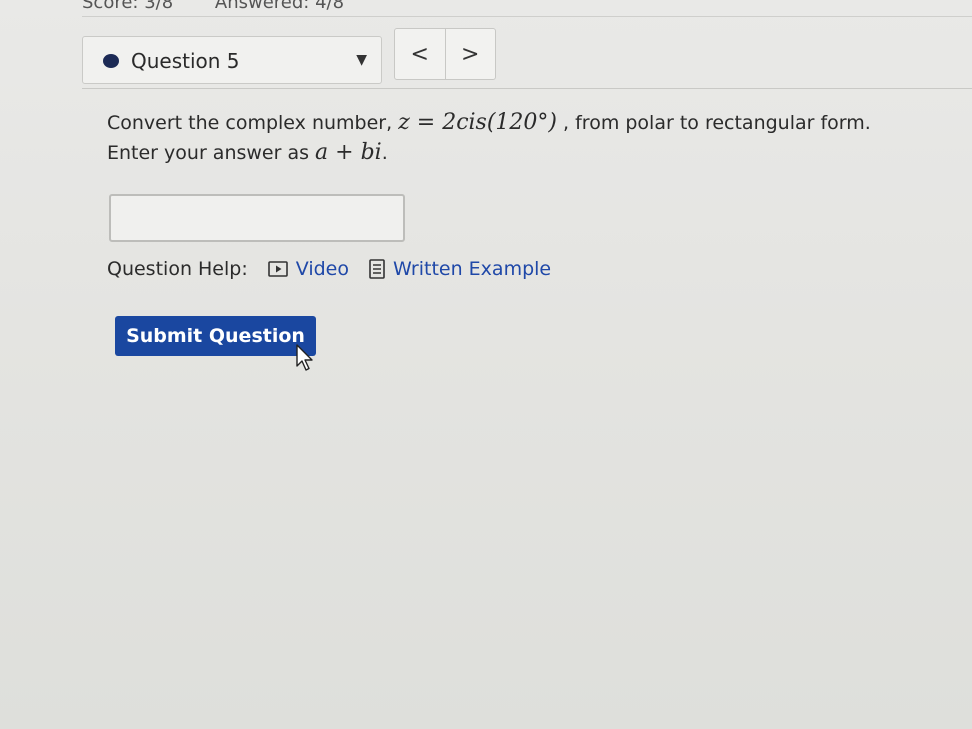 This screenshot has width=972, height=729. I want to click on answered-text: Answered: 4/8, so click(279, 6).